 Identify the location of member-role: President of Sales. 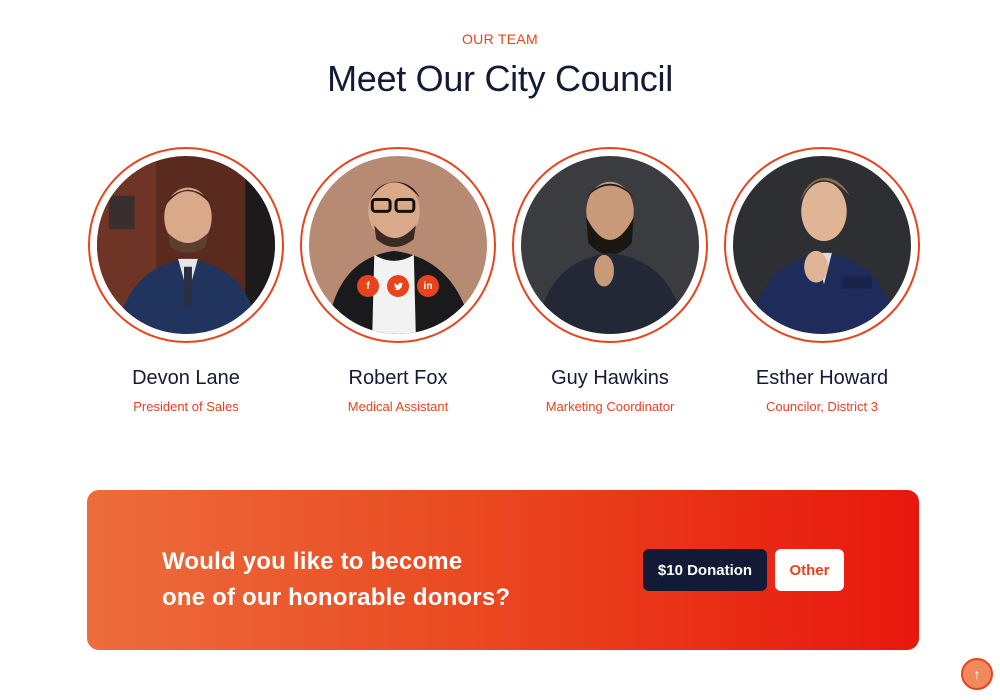
(186, 406).